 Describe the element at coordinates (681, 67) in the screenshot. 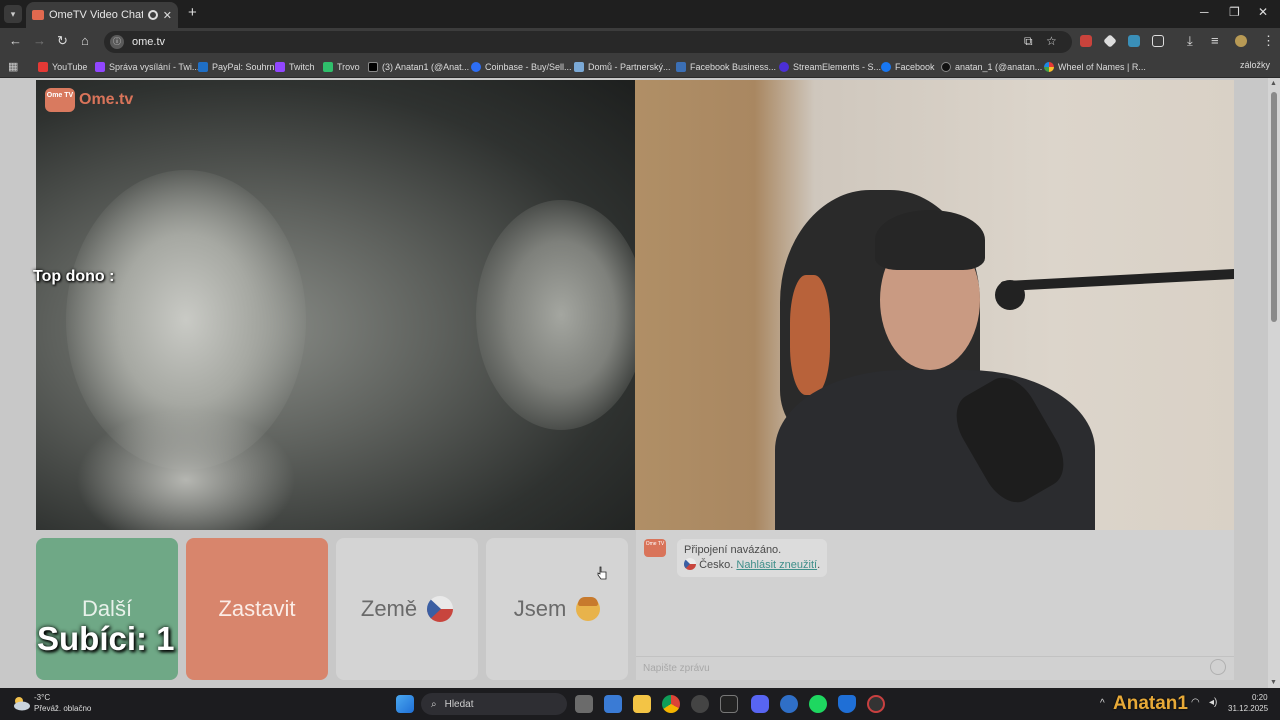

I see `meta-icon` at that location.